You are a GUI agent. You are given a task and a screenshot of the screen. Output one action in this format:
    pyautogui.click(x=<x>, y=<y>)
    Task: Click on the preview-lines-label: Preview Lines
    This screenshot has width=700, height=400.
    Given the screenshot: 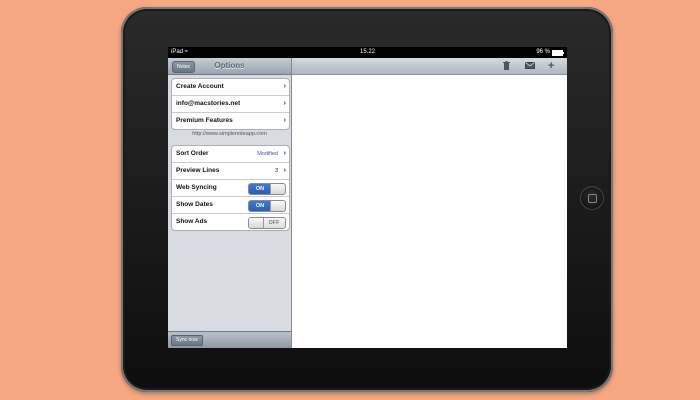 What is the action you would take?
    pyautogui.click(x=198, y=170)
    